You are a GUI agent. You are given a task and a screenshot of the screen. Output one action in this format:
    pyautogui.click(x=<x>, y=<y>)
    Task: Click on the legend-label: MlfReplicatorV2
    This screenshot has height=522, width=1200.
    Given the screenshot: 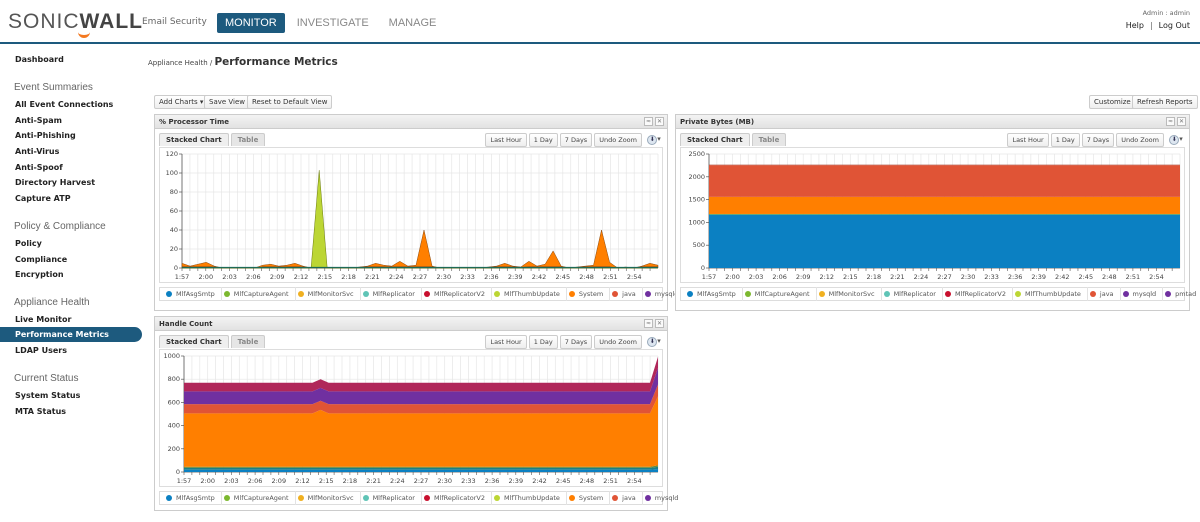 What is the action you would take?
    pyautogui.click(x=980, y=294)
    